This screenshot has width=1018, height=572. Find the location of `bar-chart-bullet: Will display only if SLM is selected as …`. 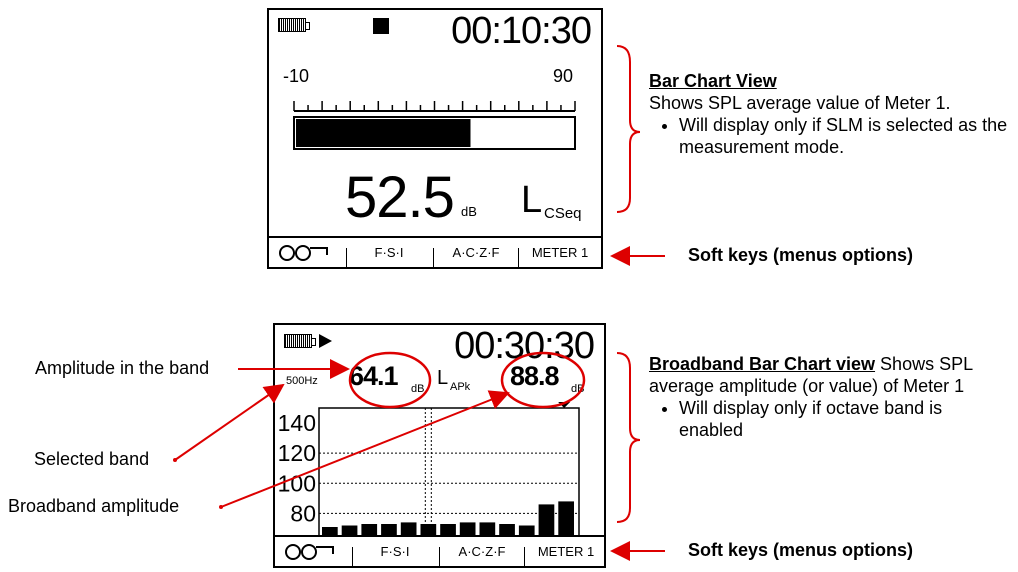

bar-chart-bullet: Will display only if SLM is selected as … is located at coordinates (848, 136).